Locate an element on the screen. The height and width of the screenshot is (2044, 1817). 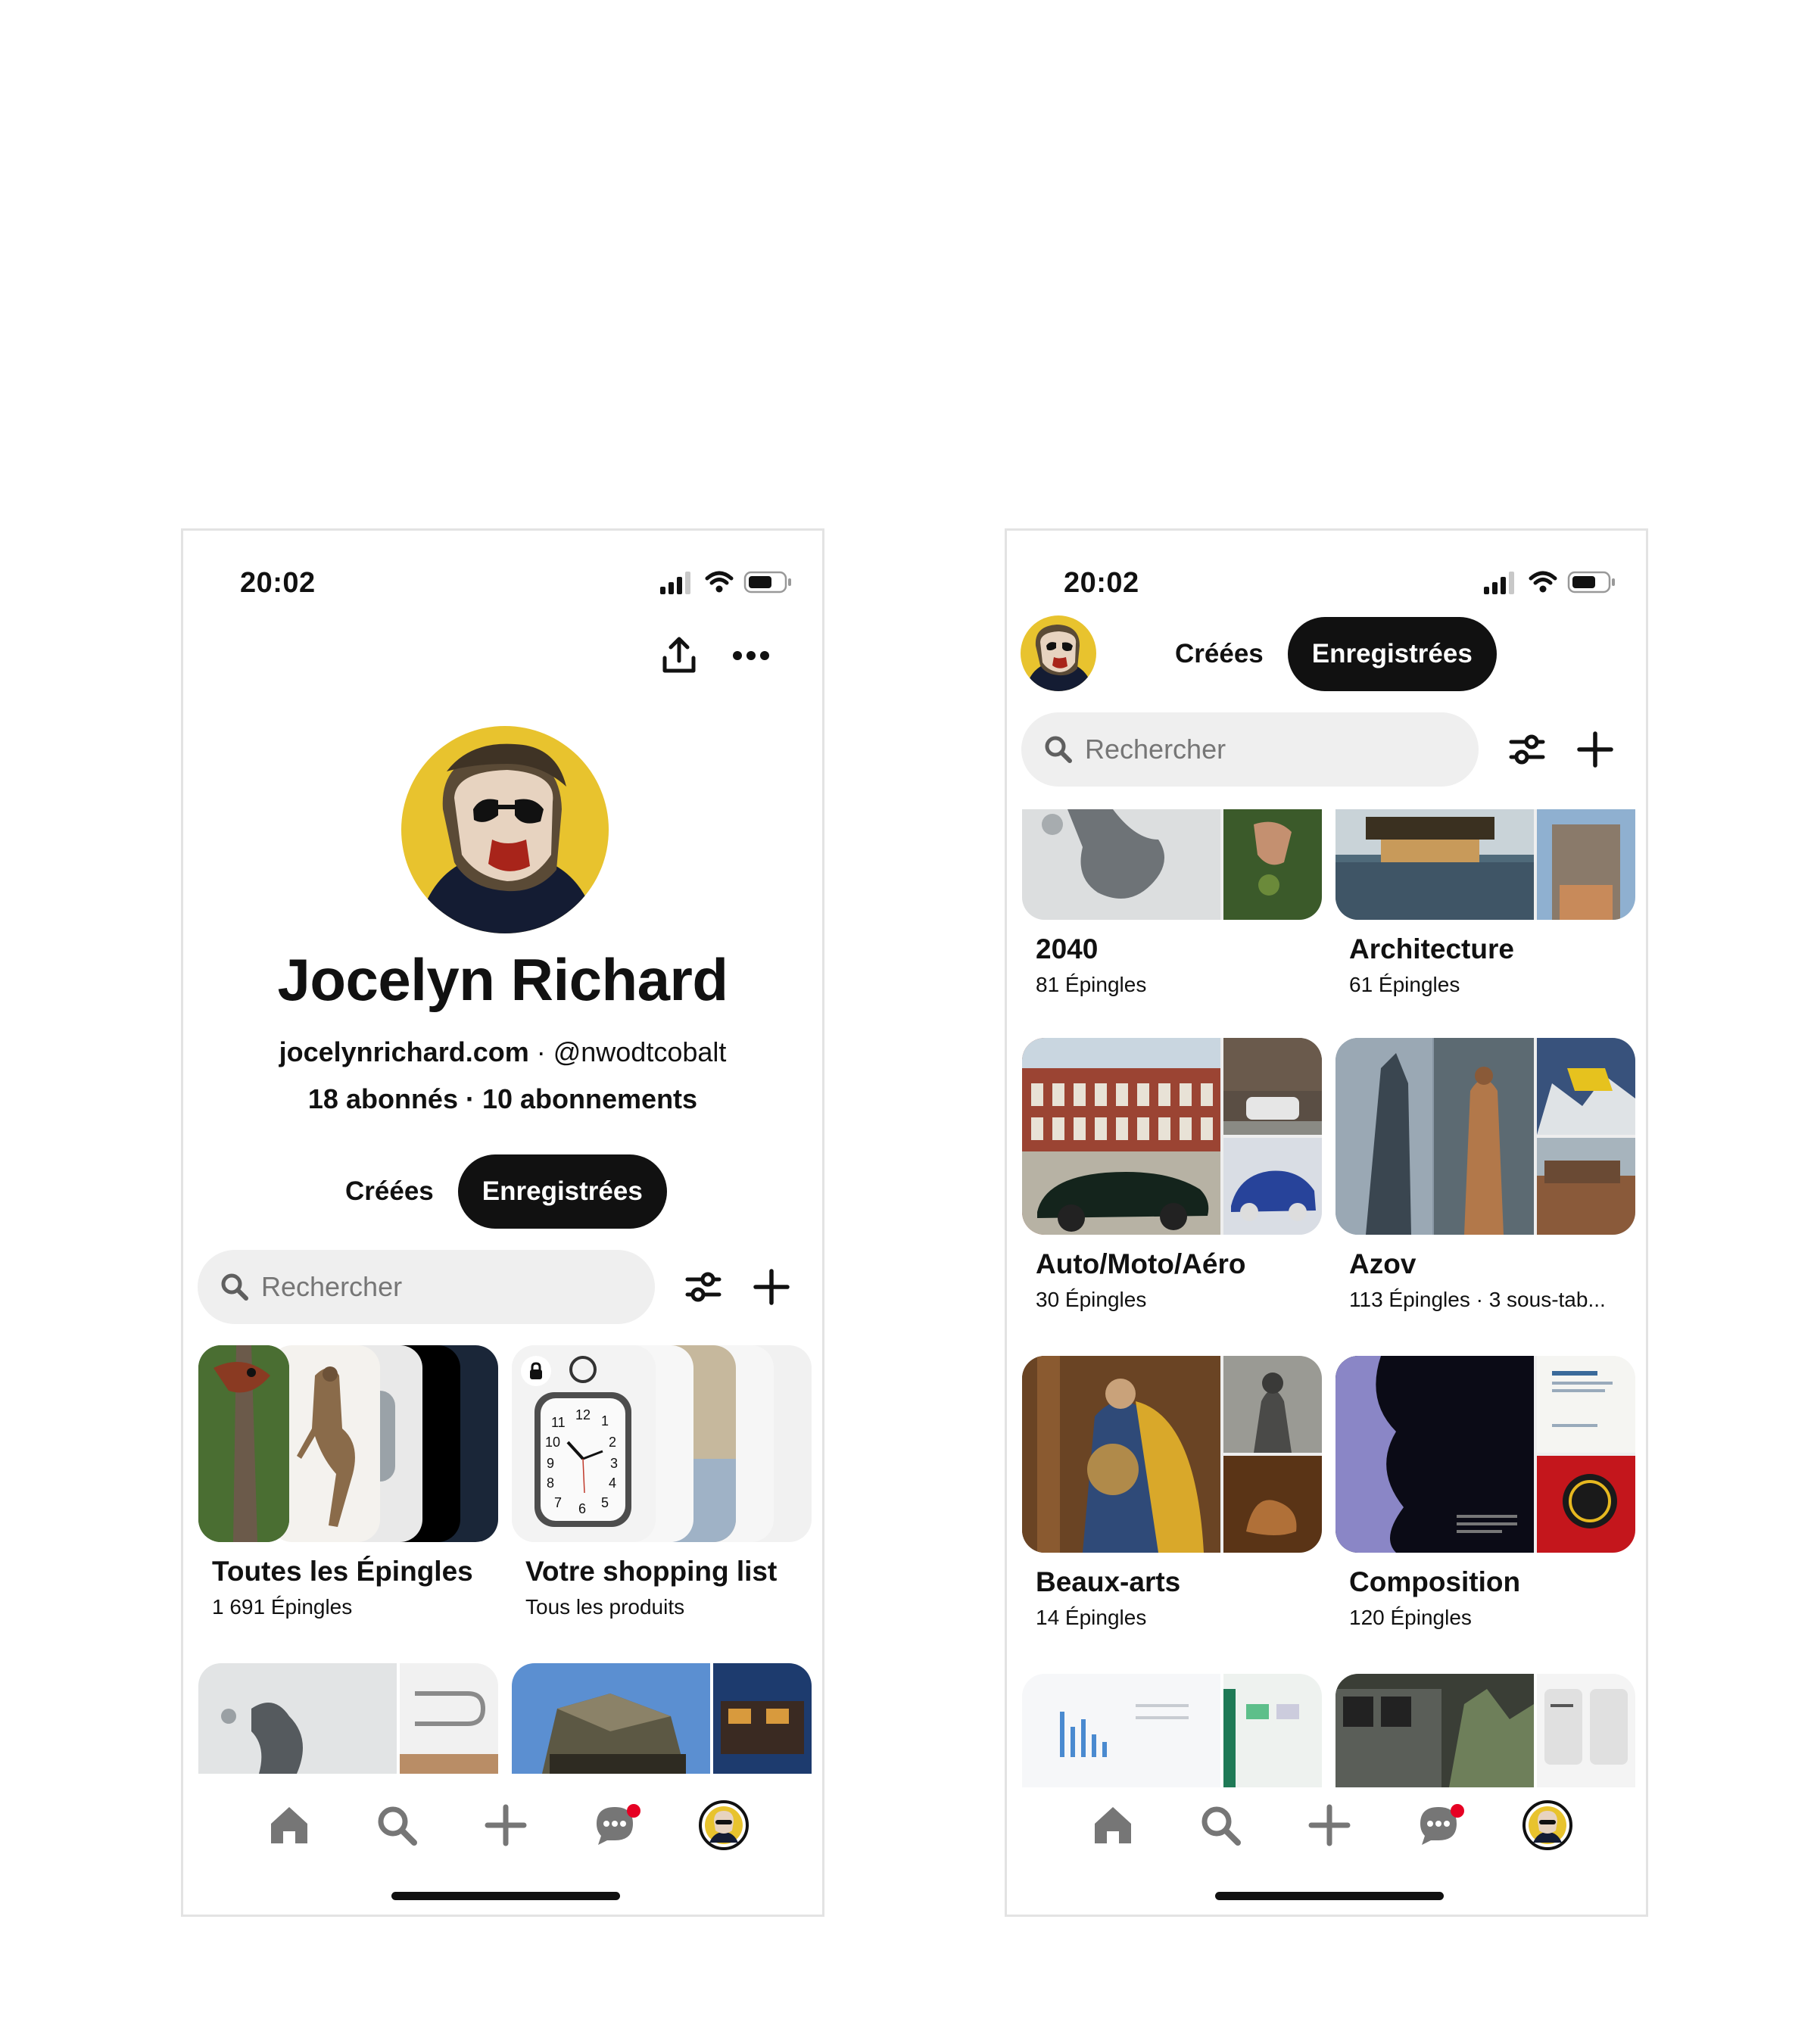
board-auto-moto-aero: Auto/Moto/Aéro 30 Épingles is located at coordinates (1172, 1175).